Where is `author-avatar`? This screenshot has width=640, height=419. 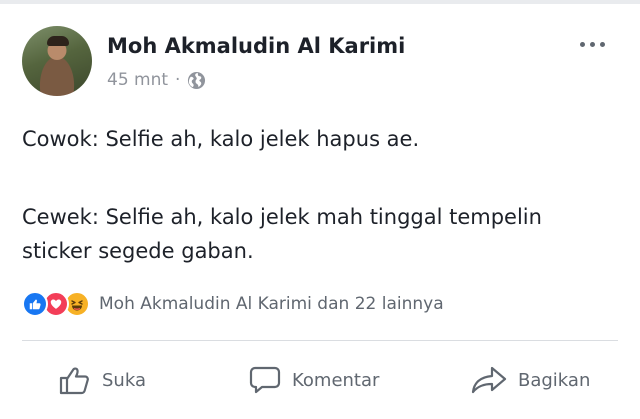
author-avatar is located at coordinates (57, 61).